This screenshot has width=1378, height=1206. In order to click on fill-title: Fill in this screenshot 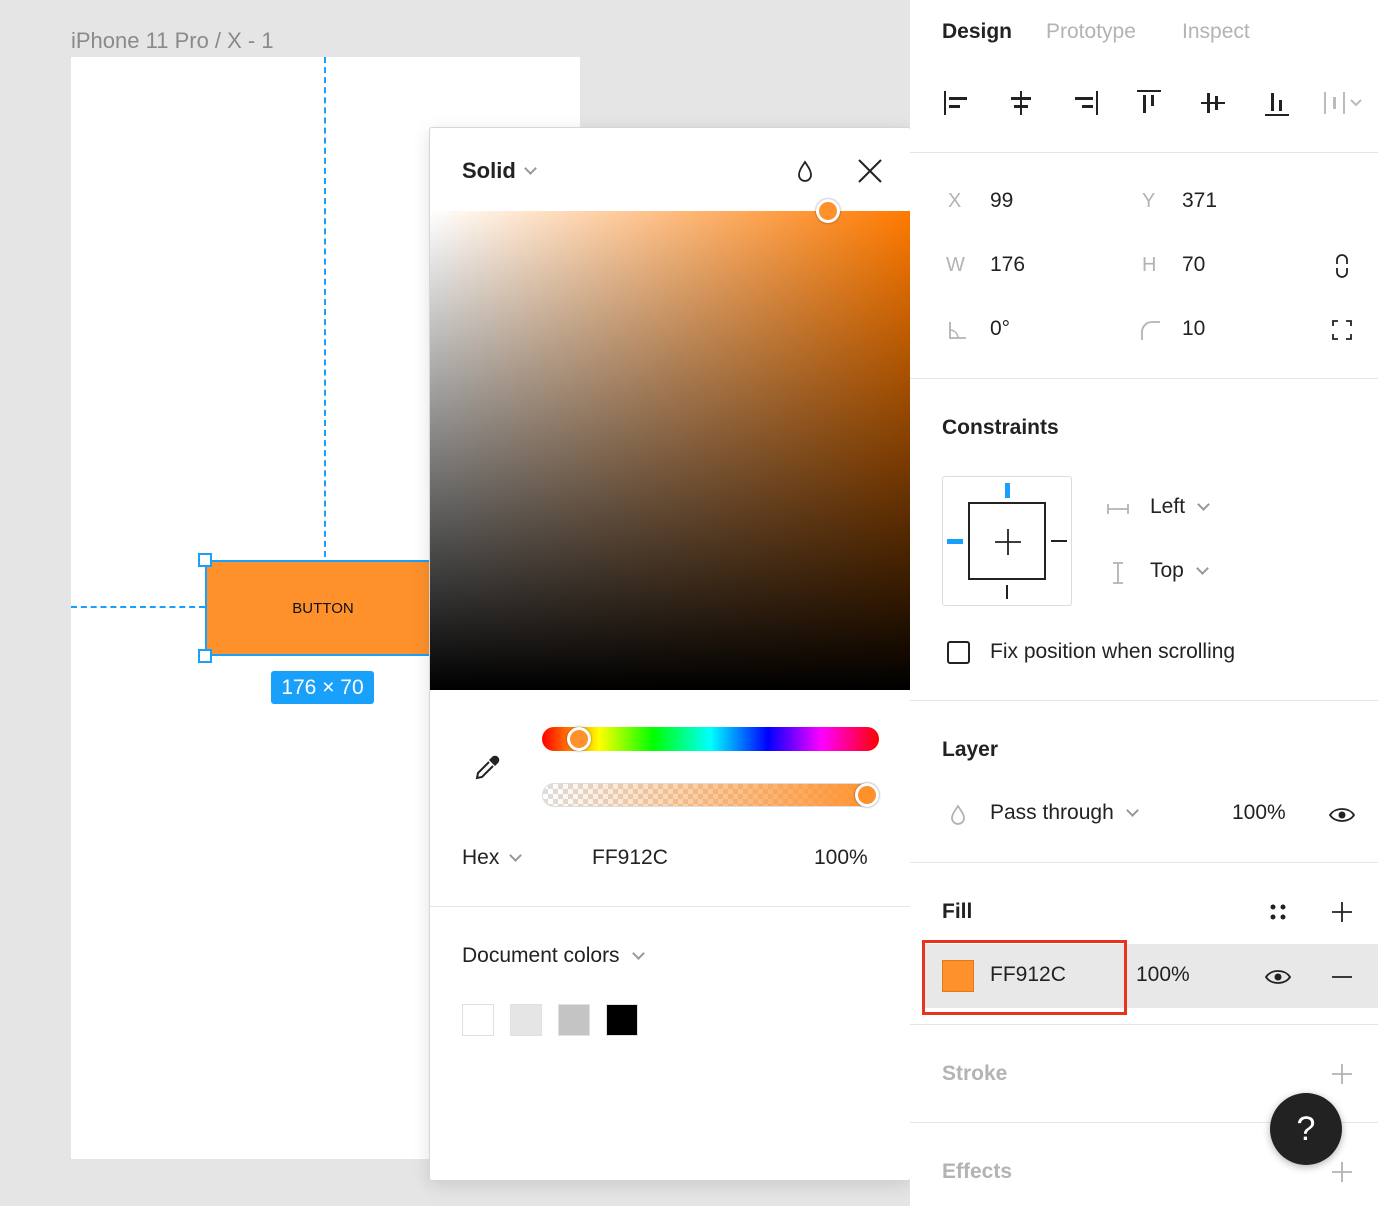, I will do `click(957, 911)`.